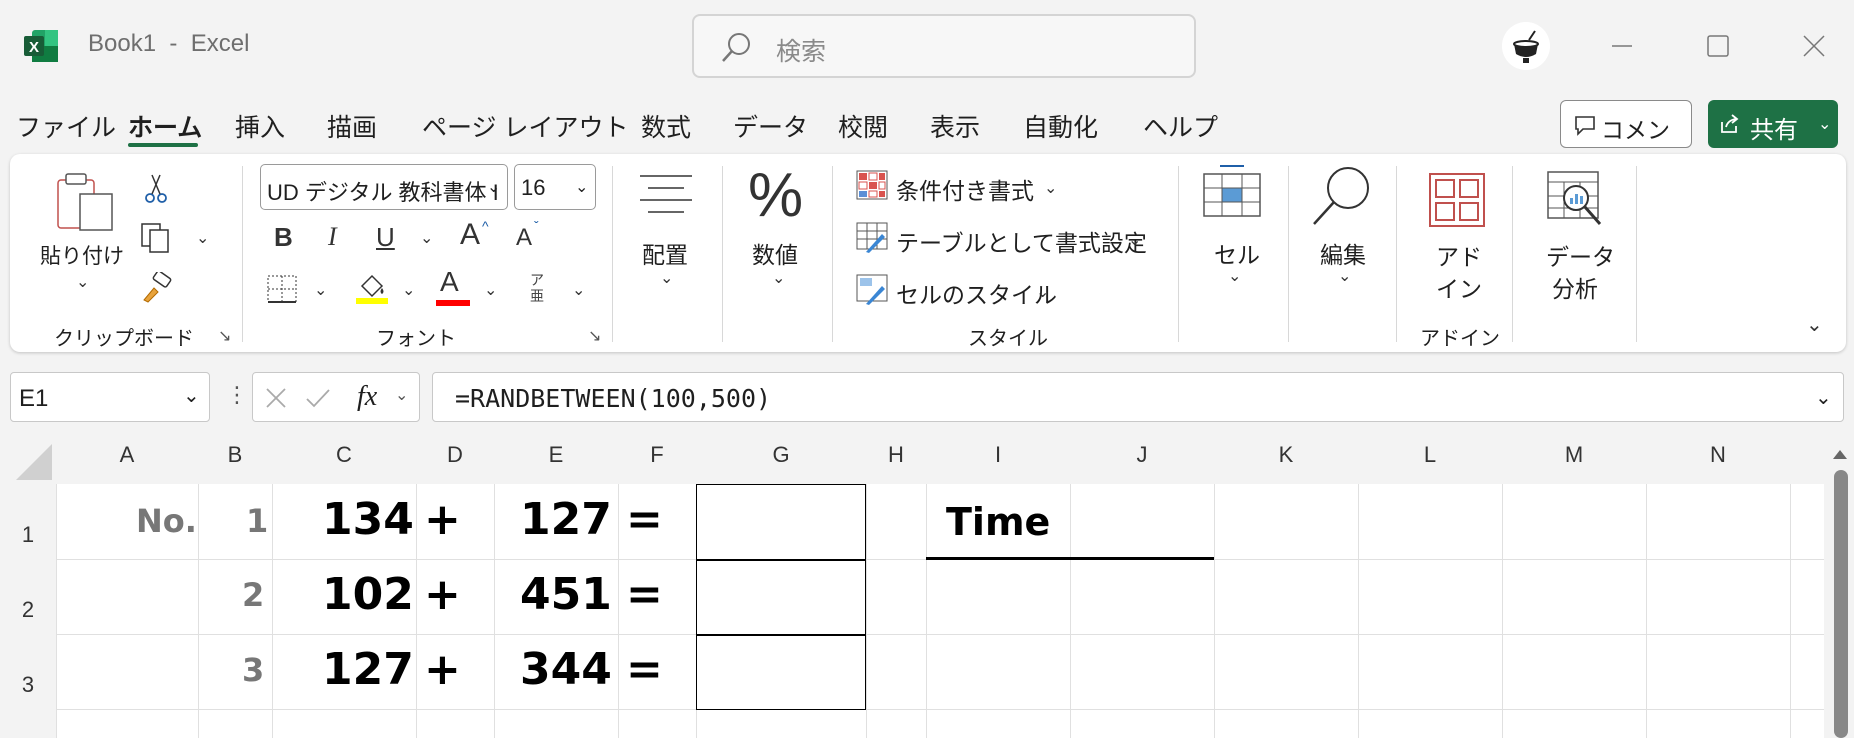  I want to click on header-no-cell: No., so click(166, 521).